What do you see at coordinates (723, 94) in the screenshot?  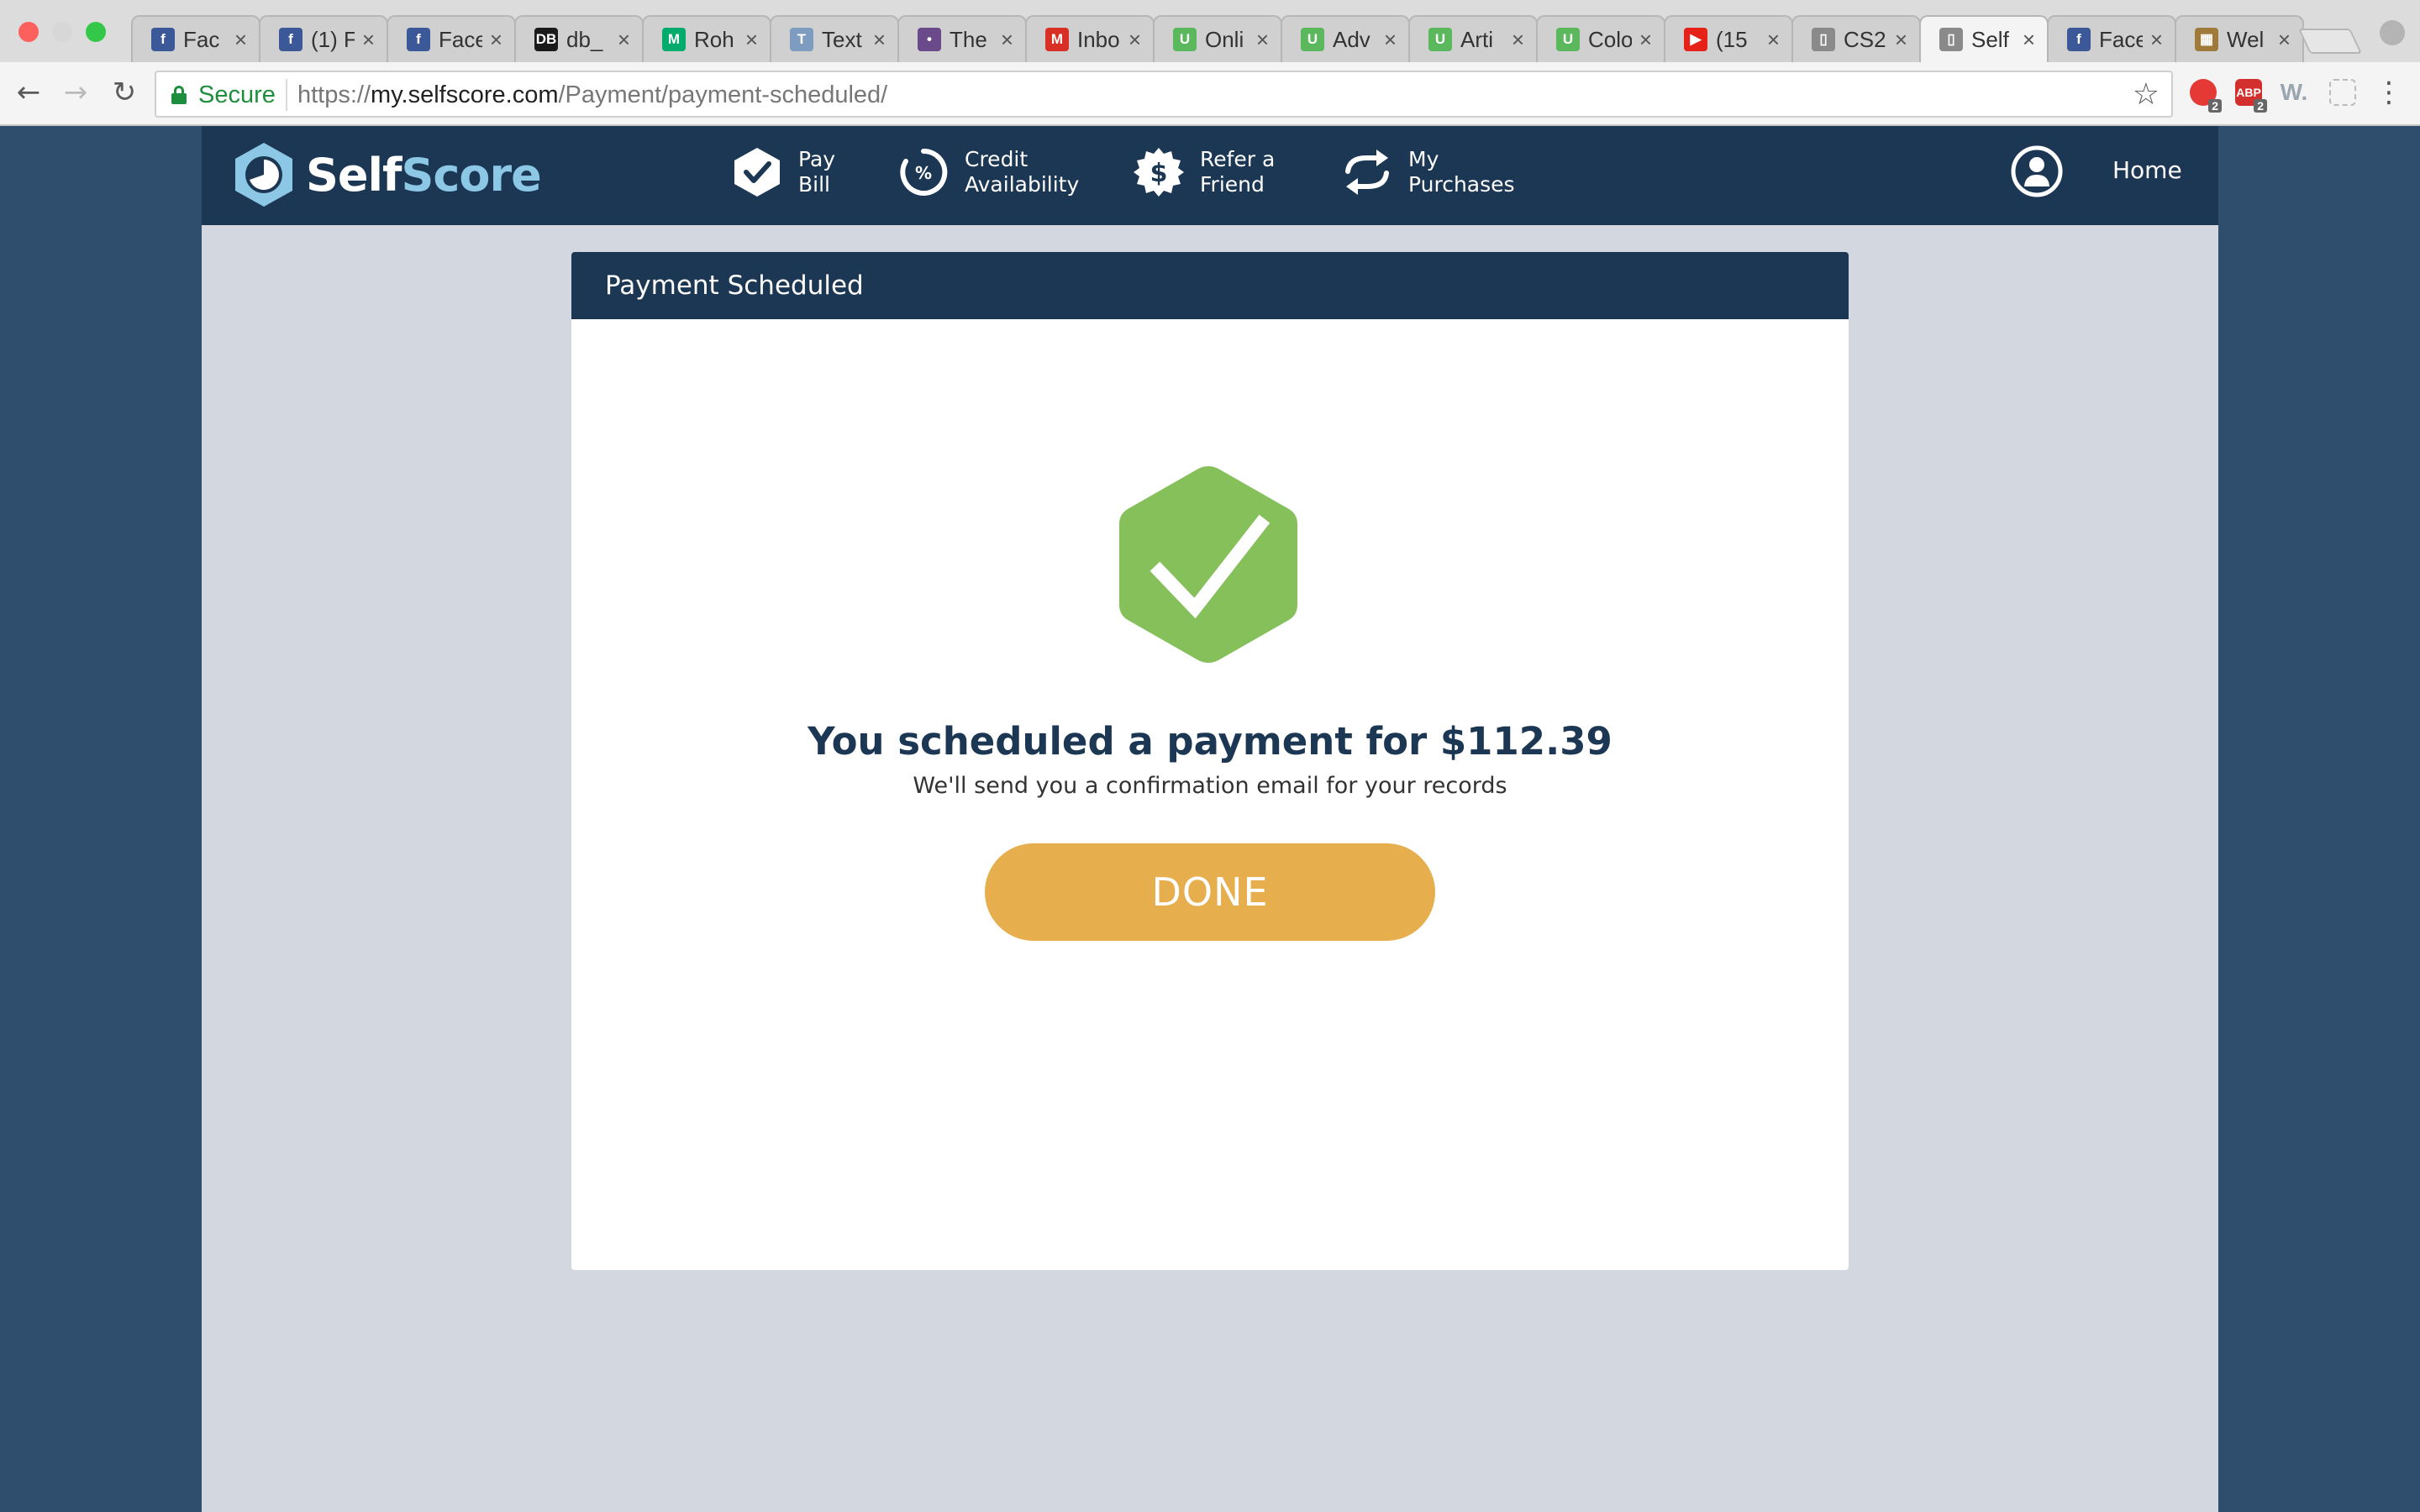 I see `url-path: /Payment/payment-scheduled/` at bounding box center [723, 94].